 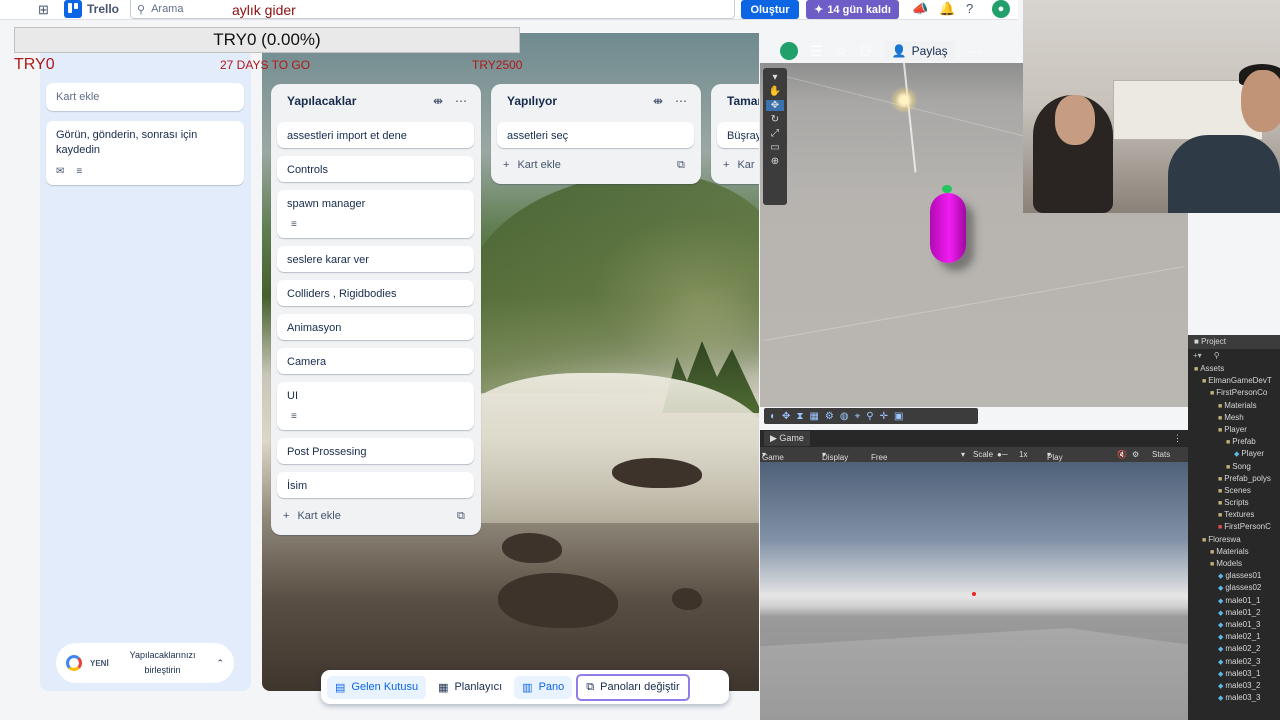 I want to click on add-card-button: + Kar, so click(x=739, y=165).